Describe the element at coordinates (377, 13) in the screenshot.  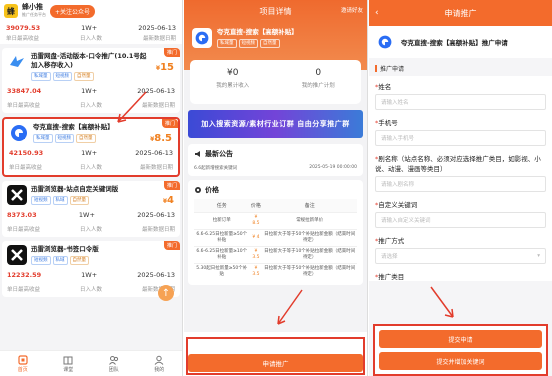
I see `back-icon: ‹` at that location.